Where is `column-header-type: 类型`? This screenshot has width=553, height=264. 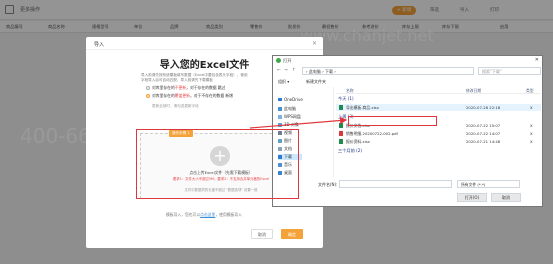
column-header-type: 类型 is located at coordinates (530, 91).